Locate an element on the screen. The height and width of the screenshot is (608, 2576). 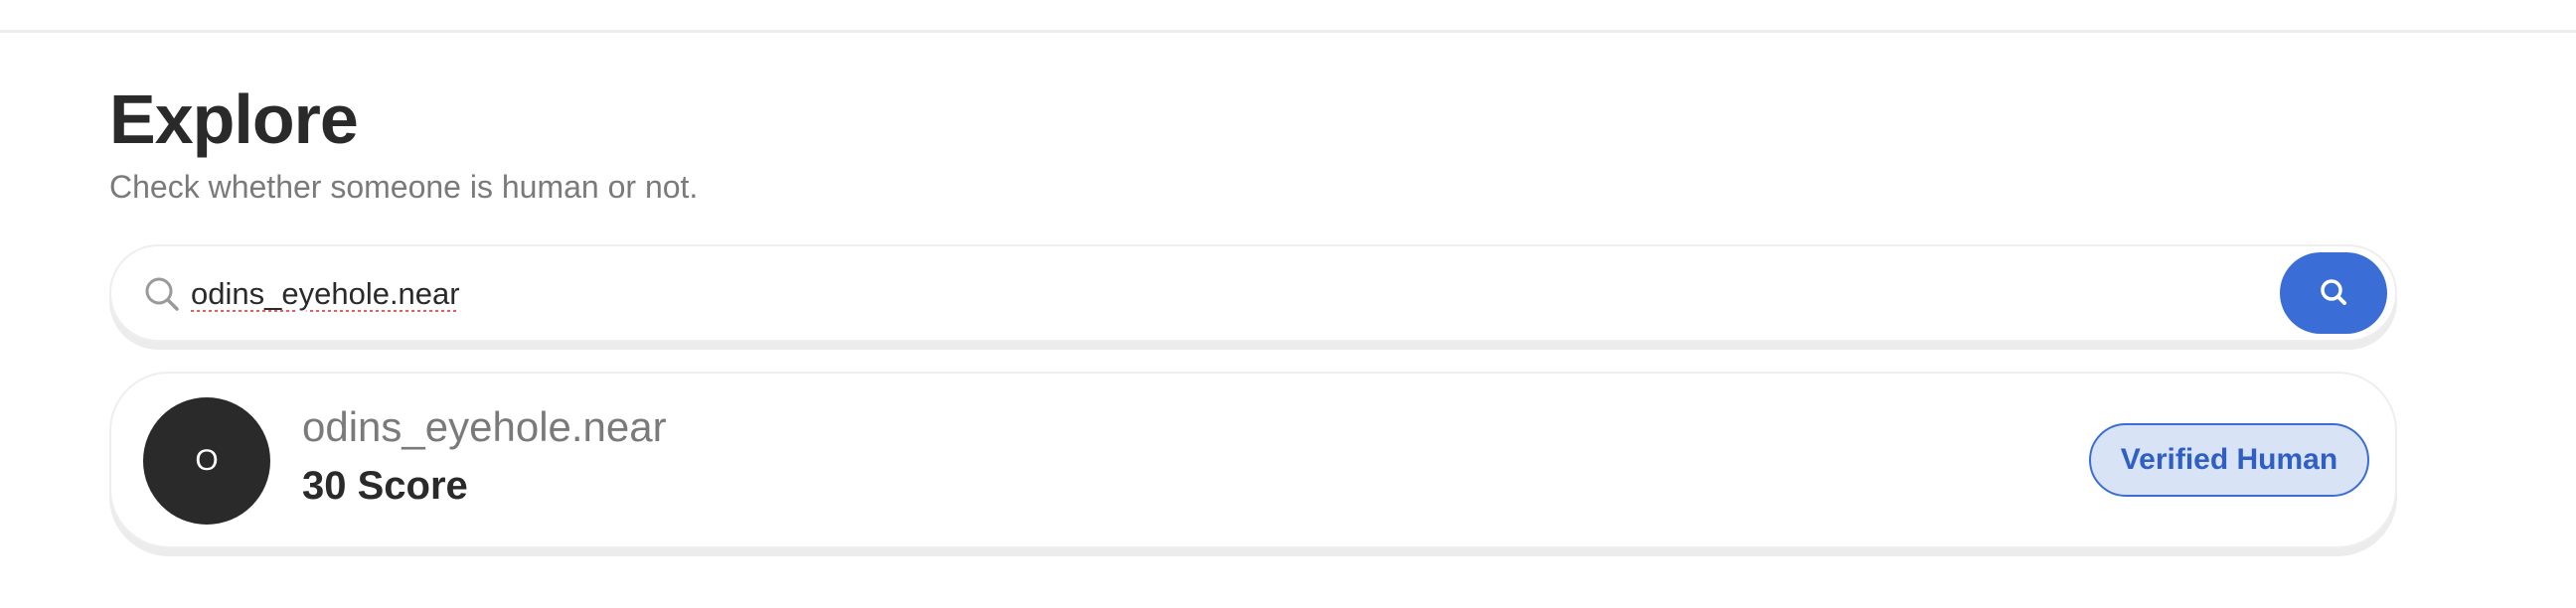
page-subtitle: Check whether someone is human or not. is located at coordinates (404, 187).